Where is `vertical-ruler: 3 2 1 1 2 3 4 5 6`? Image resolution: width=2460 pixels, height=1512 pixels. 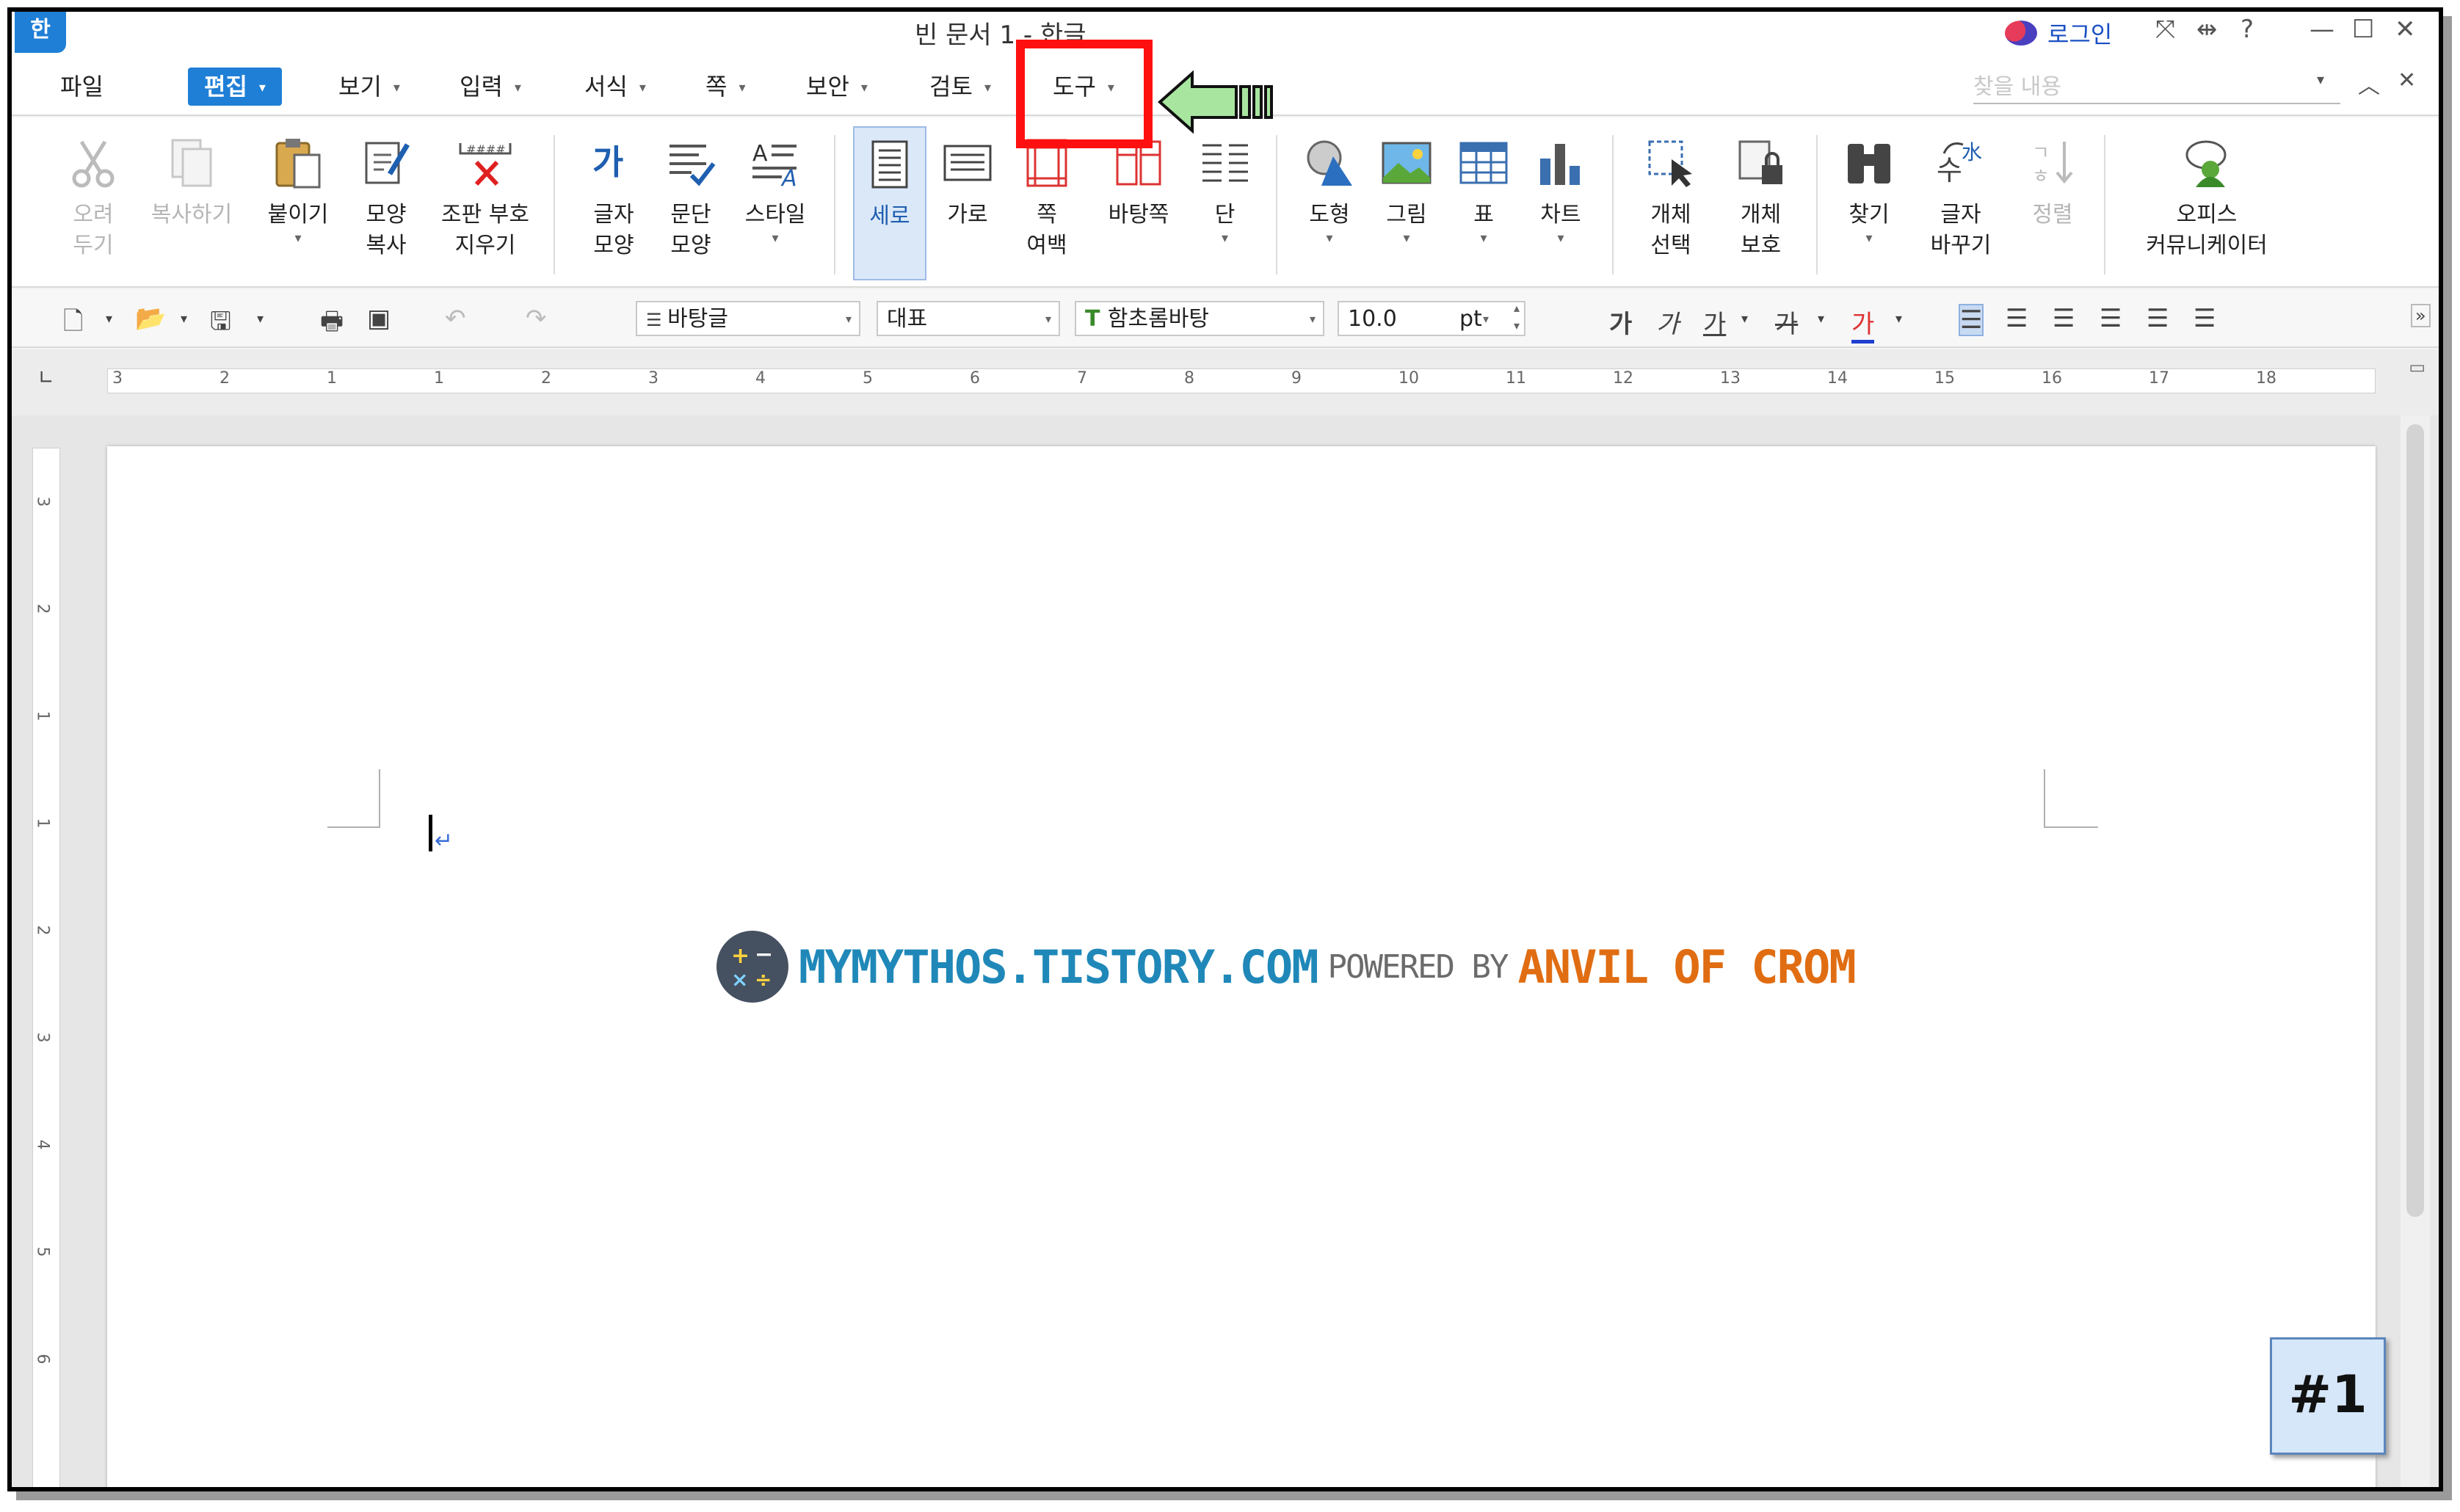 vertical-ruler: 3 2 1 1 2 3 4 5 6 is located at coordinates (46, 967).